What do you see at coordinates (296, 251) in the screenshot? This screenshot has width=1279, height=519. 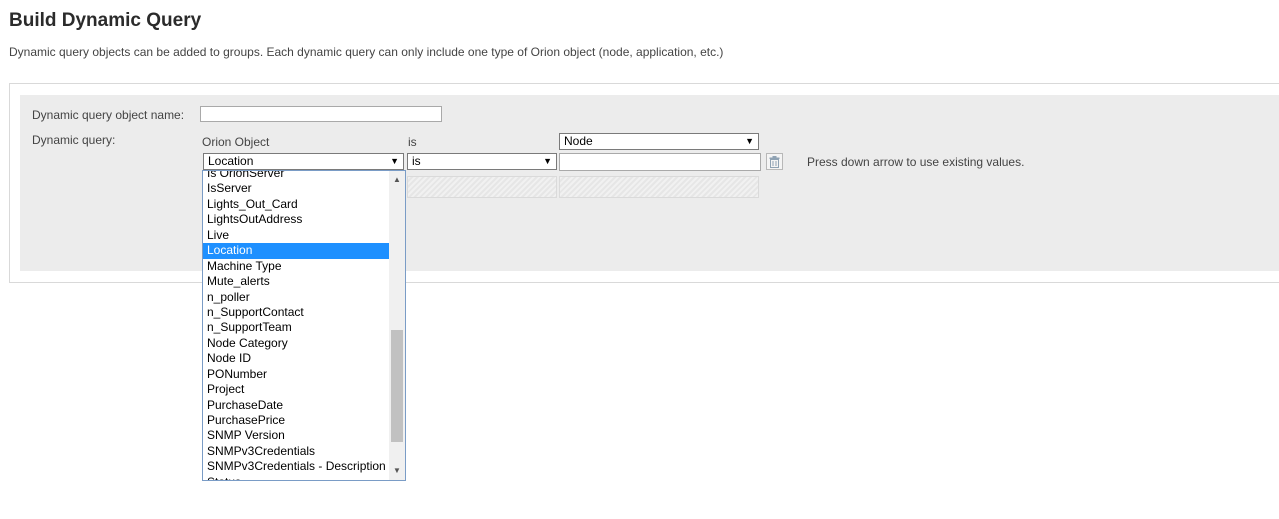 I see `dropdown-option: Location` at bounding box center [296, 251].